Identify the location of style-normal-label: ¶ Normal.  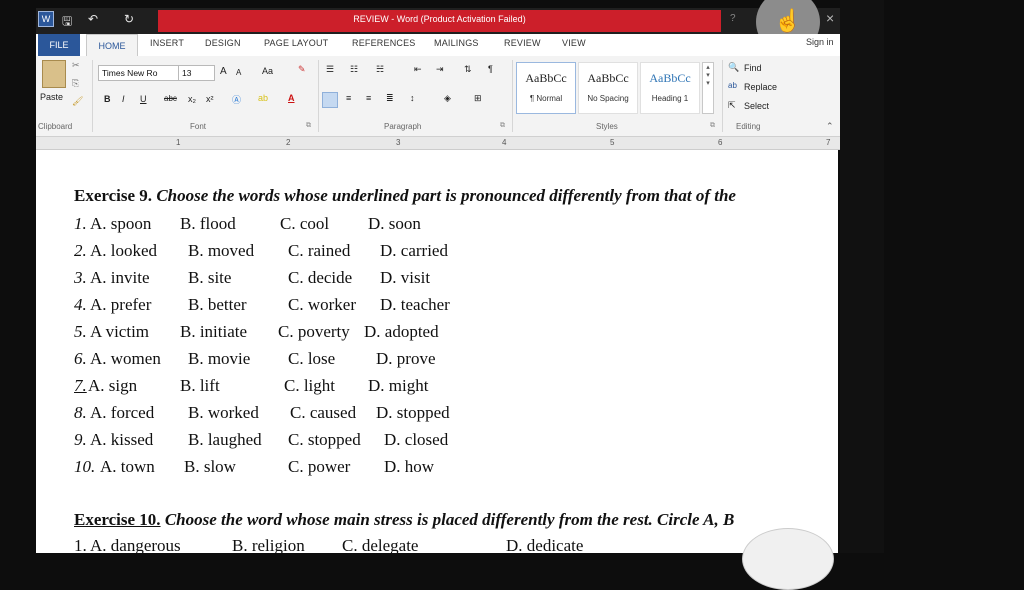
(546, 98).